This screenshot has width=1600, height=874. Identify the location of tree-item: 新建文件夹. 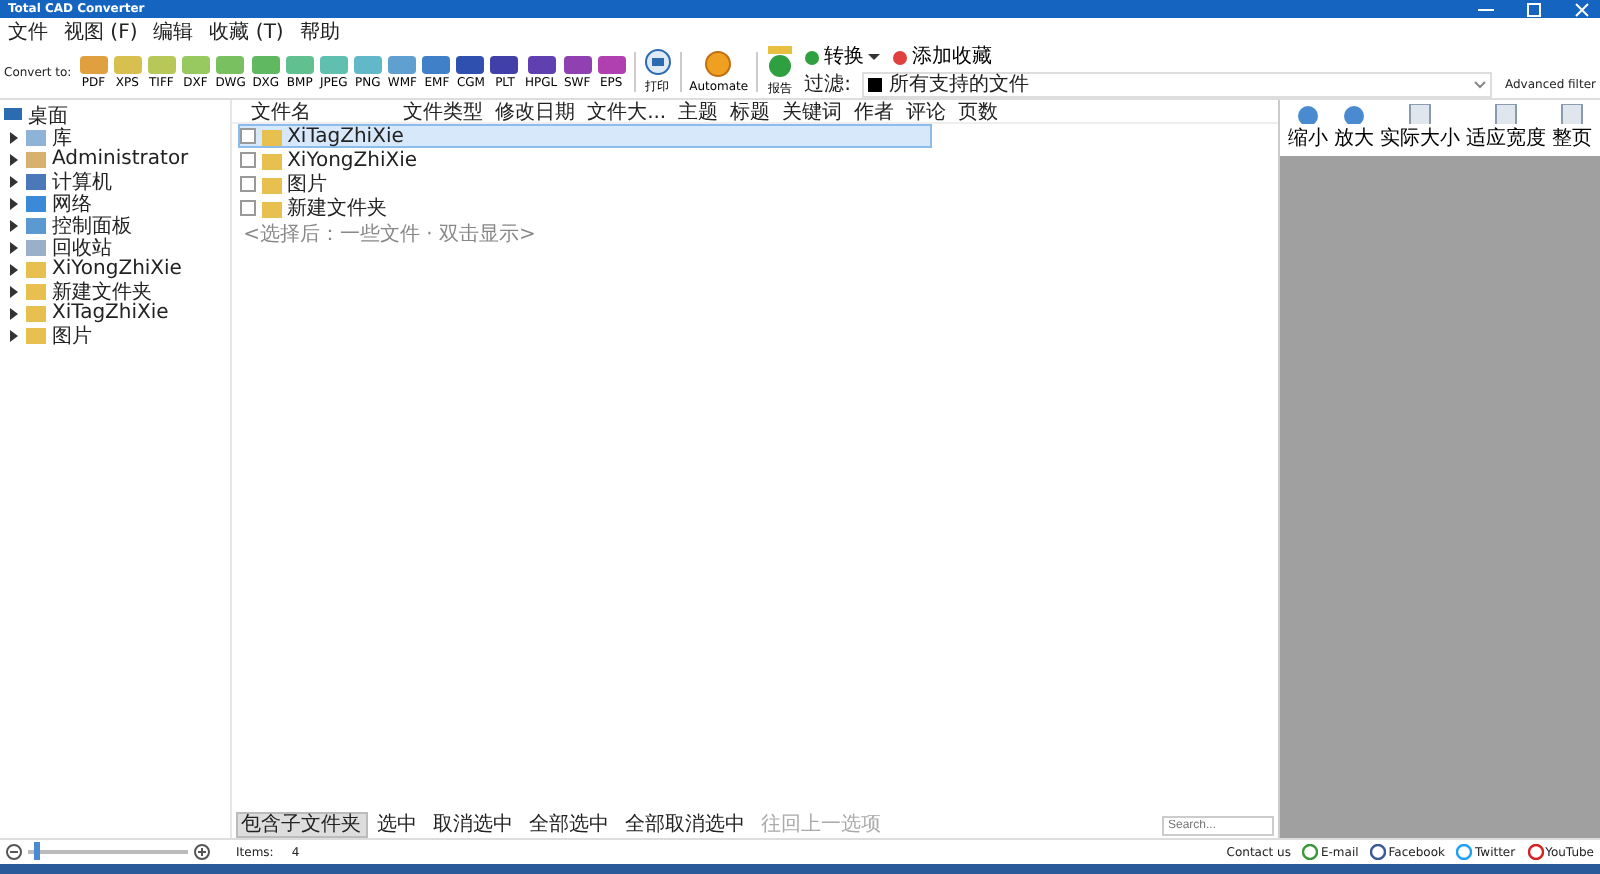
(102, 291).